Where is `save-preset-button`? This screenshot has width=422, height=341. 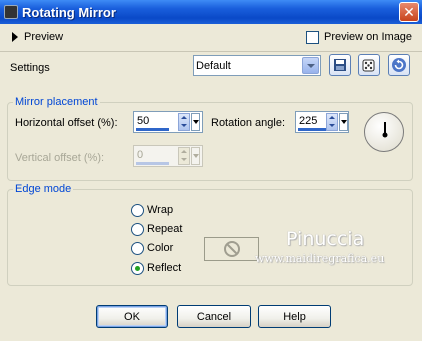 save-preset-button is located at coordinates (340, 65).